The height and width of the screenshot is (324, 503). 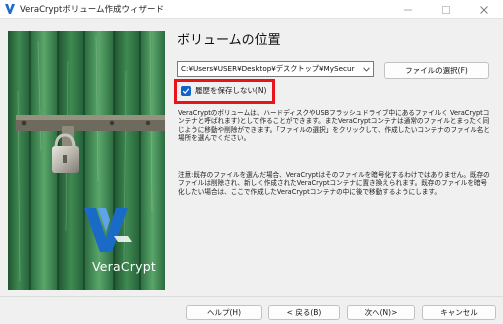 What do you see at coordinates (459, 312) in the screenshot?
I see `cancel-button: キャンセル` at bounding box center [459, 312].